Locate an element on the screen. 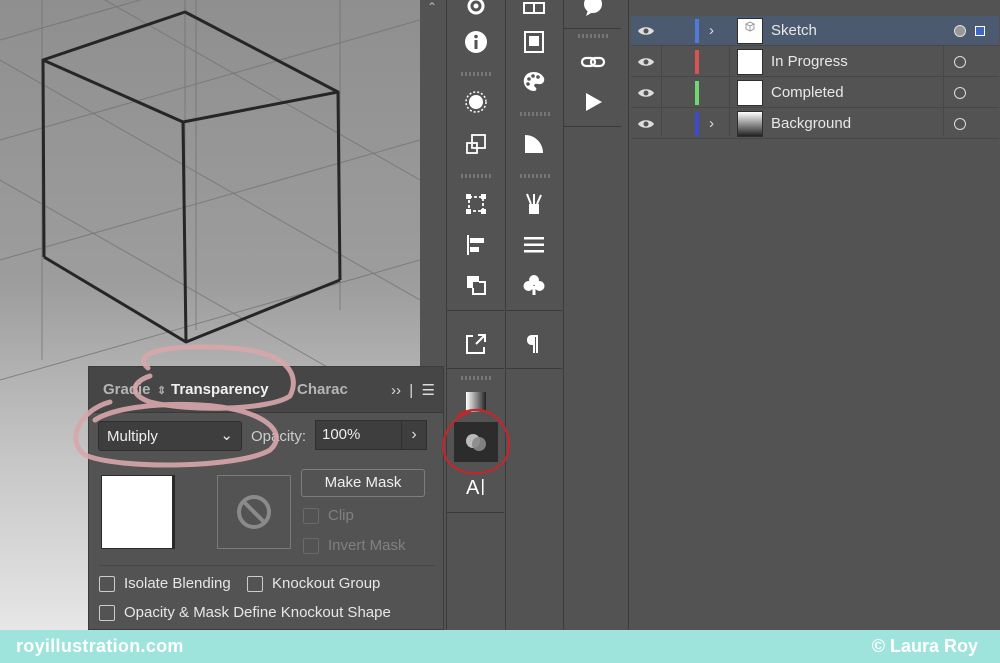  links-icon is located at coordinates (592, 62).